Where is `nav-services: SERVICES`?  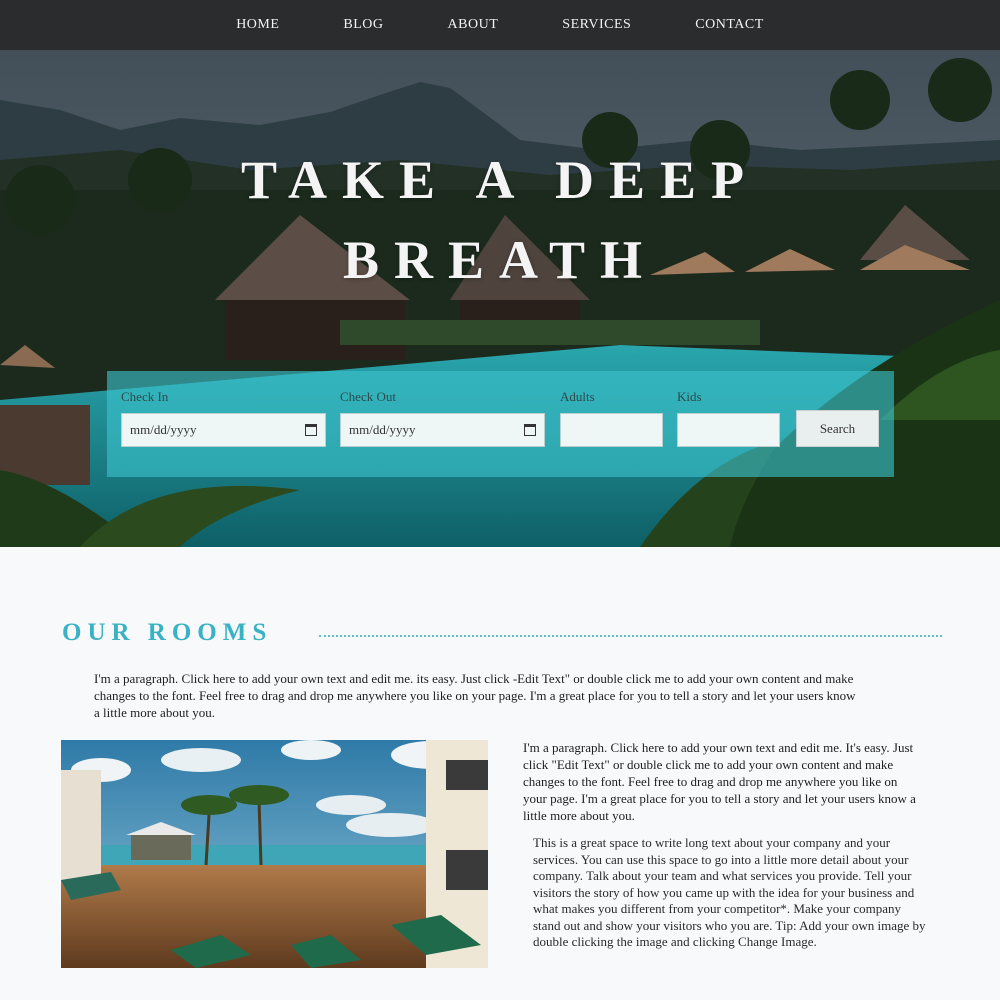 nav-services: SERVICES is located at coordinates (596, 25).